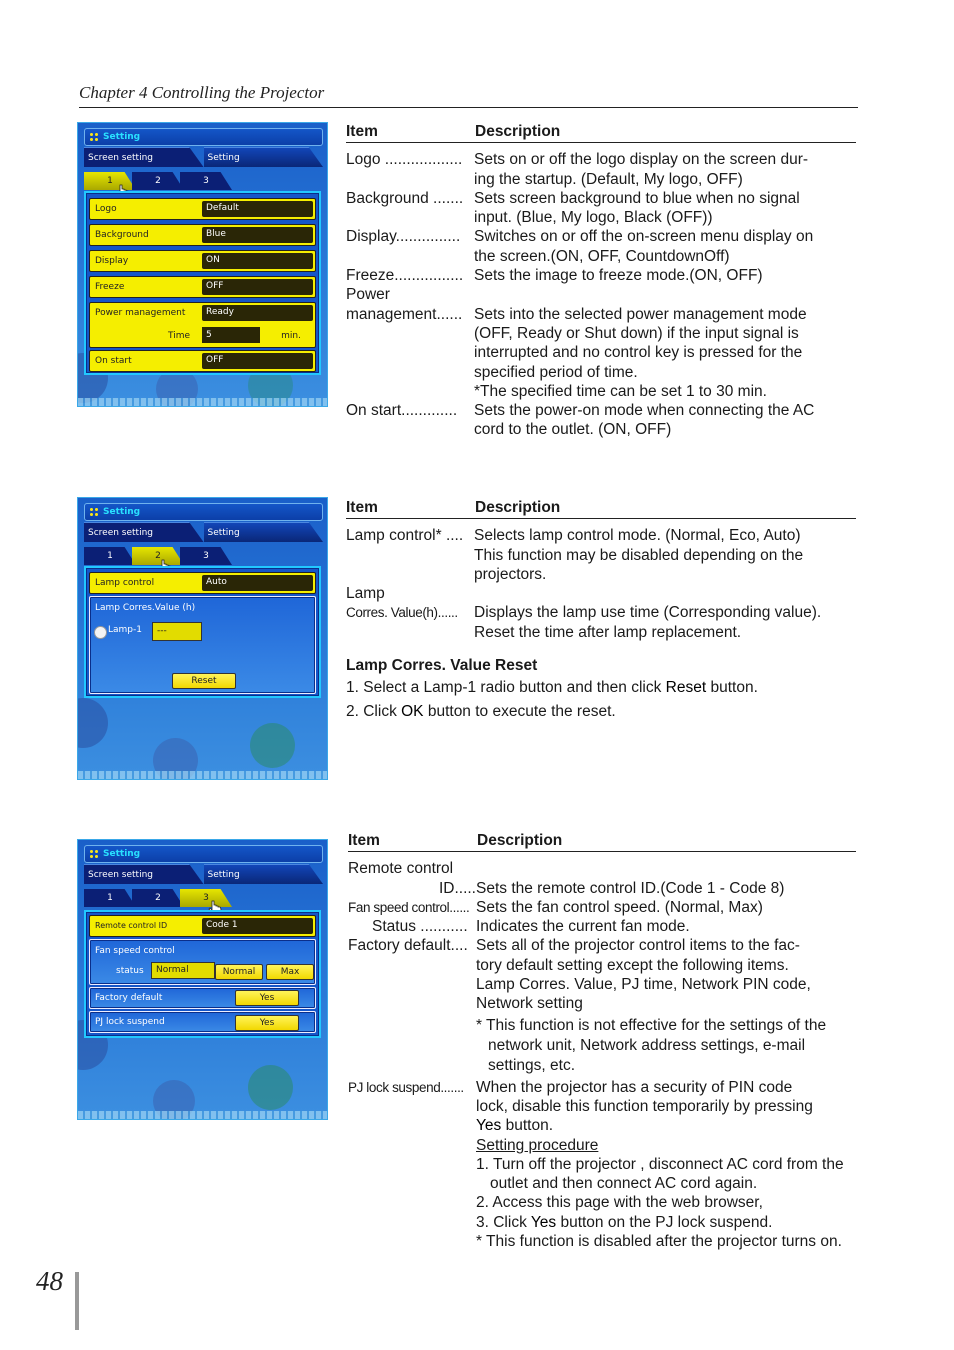 This screenshot has height=1350, width=954. What do you see at coordinates (257, 313) in the screenshot?
I see `power-management-select: Ready` at bounding box center [257, 313].